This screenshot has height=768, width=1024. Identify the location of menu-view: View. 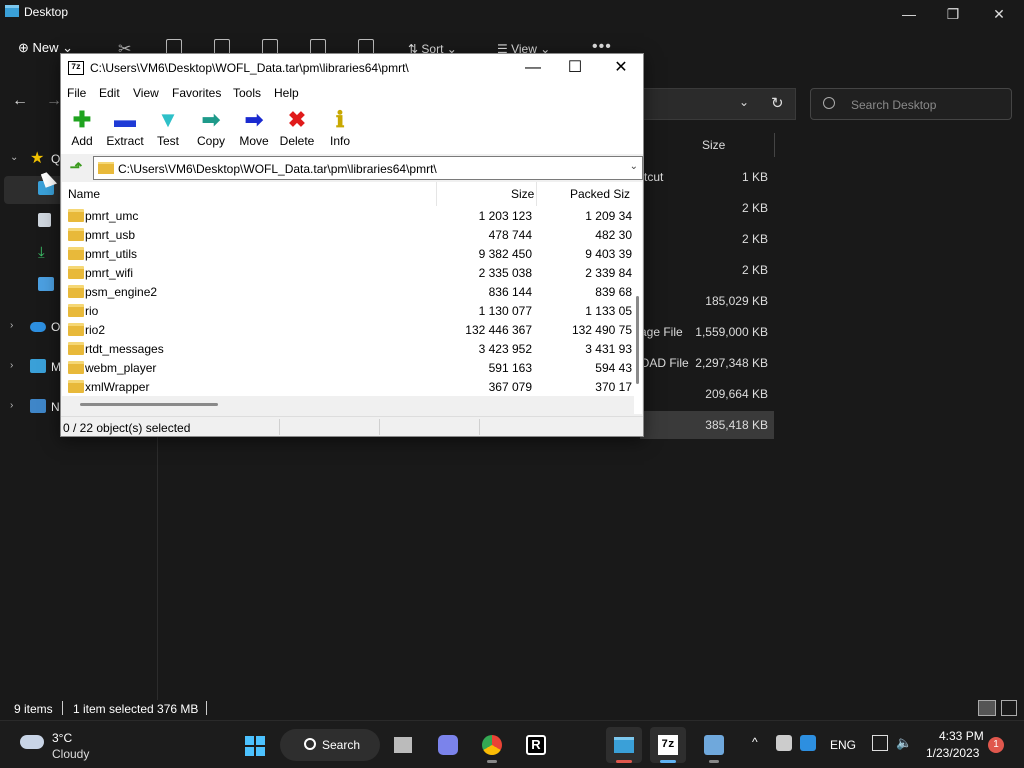
(146, 93).